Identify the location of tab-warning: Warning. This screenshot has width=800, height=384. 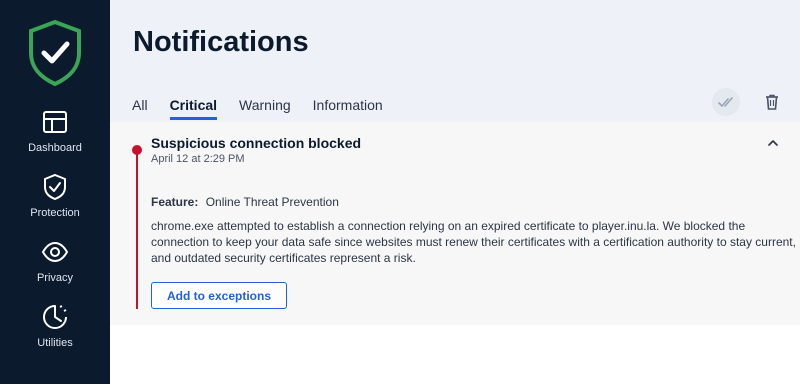
(265, 108).